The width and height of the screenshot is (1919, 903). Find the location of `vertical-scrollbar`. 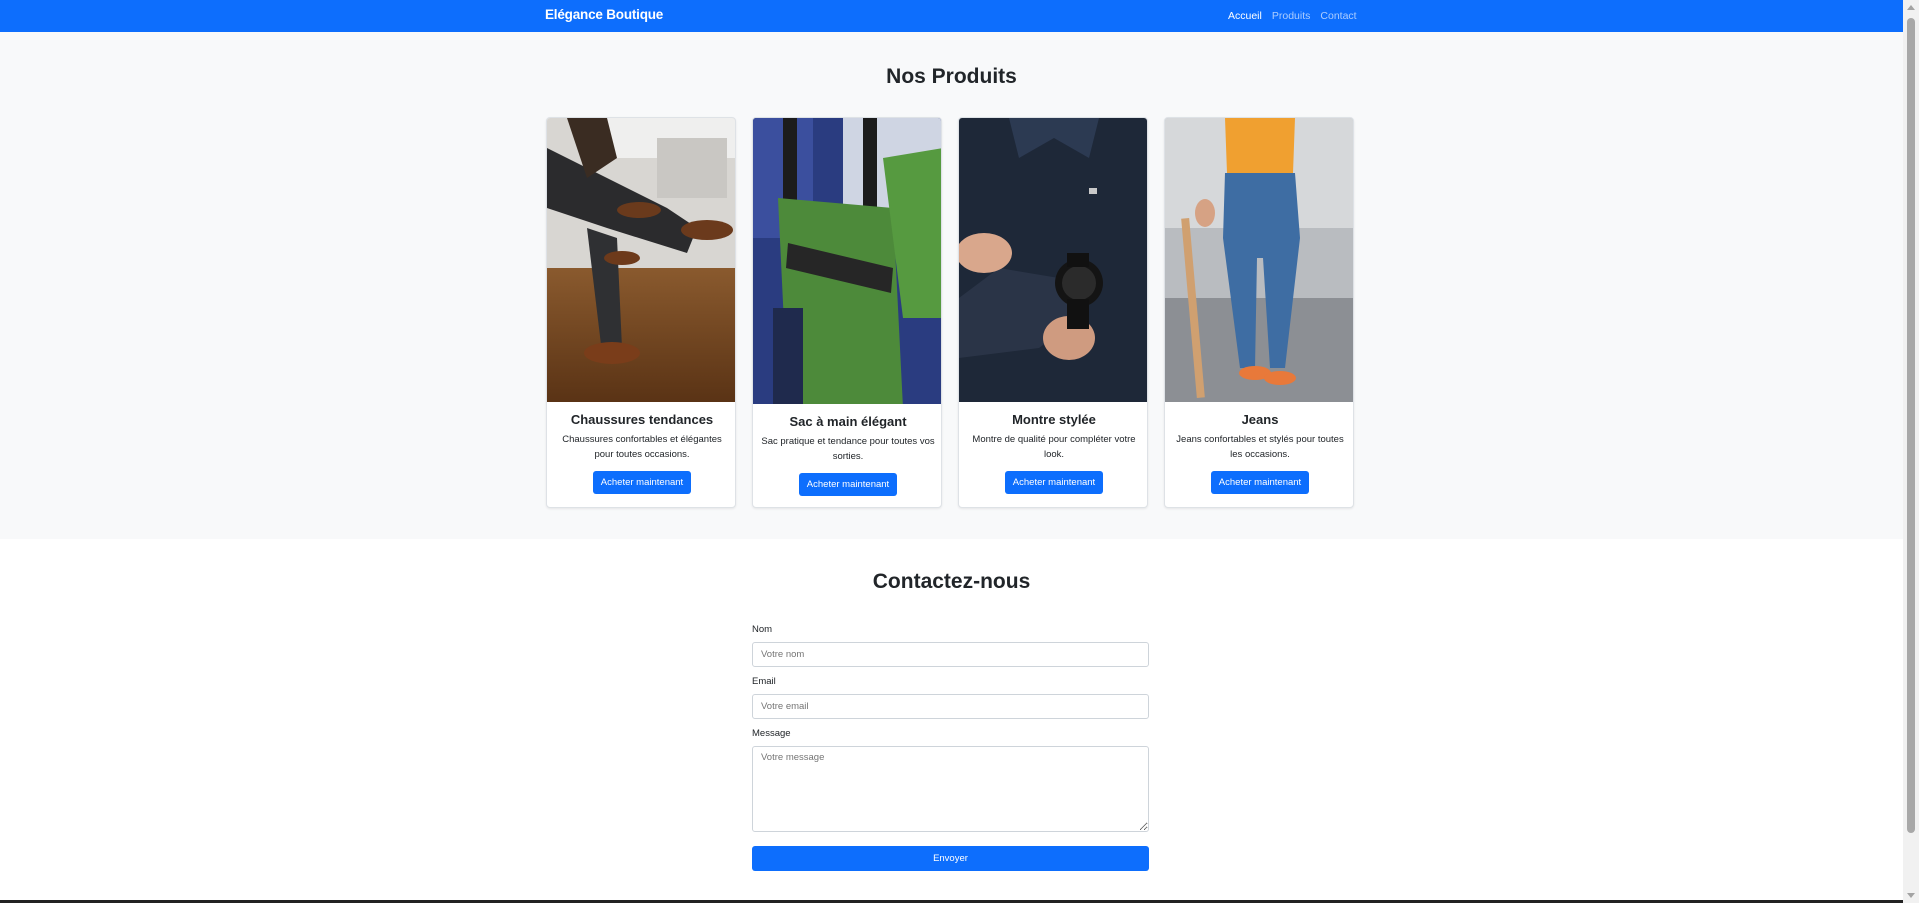

vertical-scrollbar is located at coordinates (1911, 451).